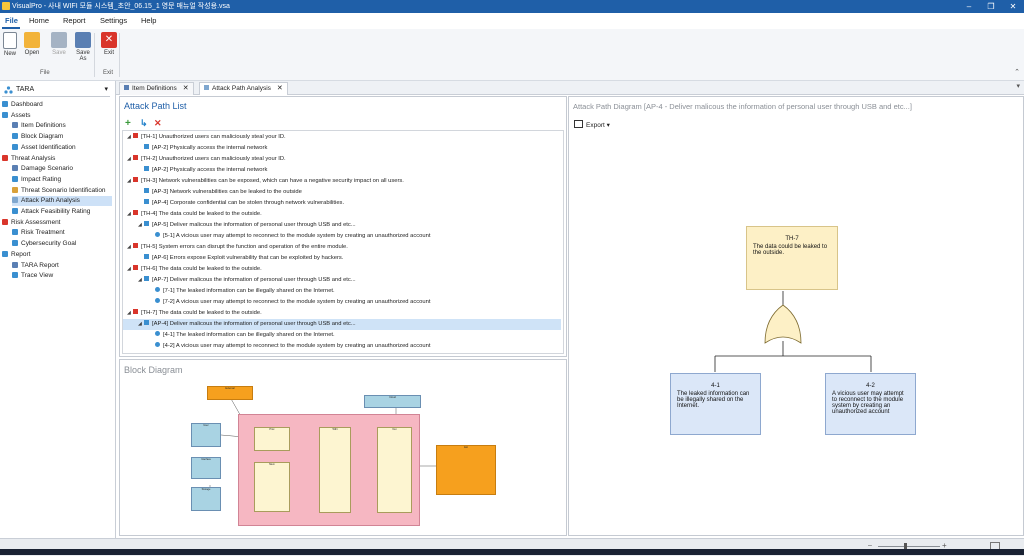  Describe the element at coordinates (47, 169) in the screenshot. I see `tree-item-label: Damage Scenario` at that location.